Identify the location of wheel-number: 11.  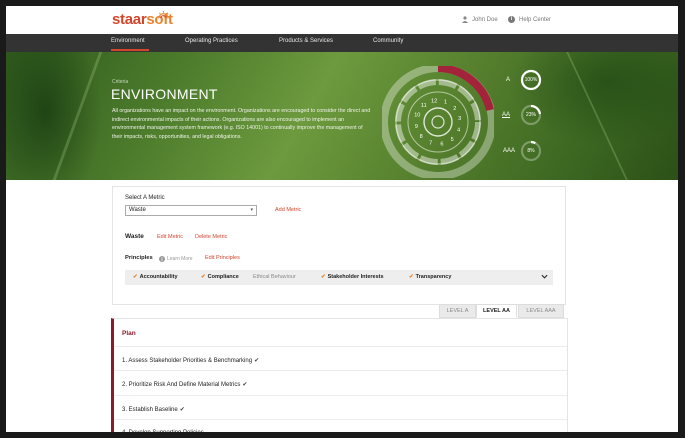
(424, 106).